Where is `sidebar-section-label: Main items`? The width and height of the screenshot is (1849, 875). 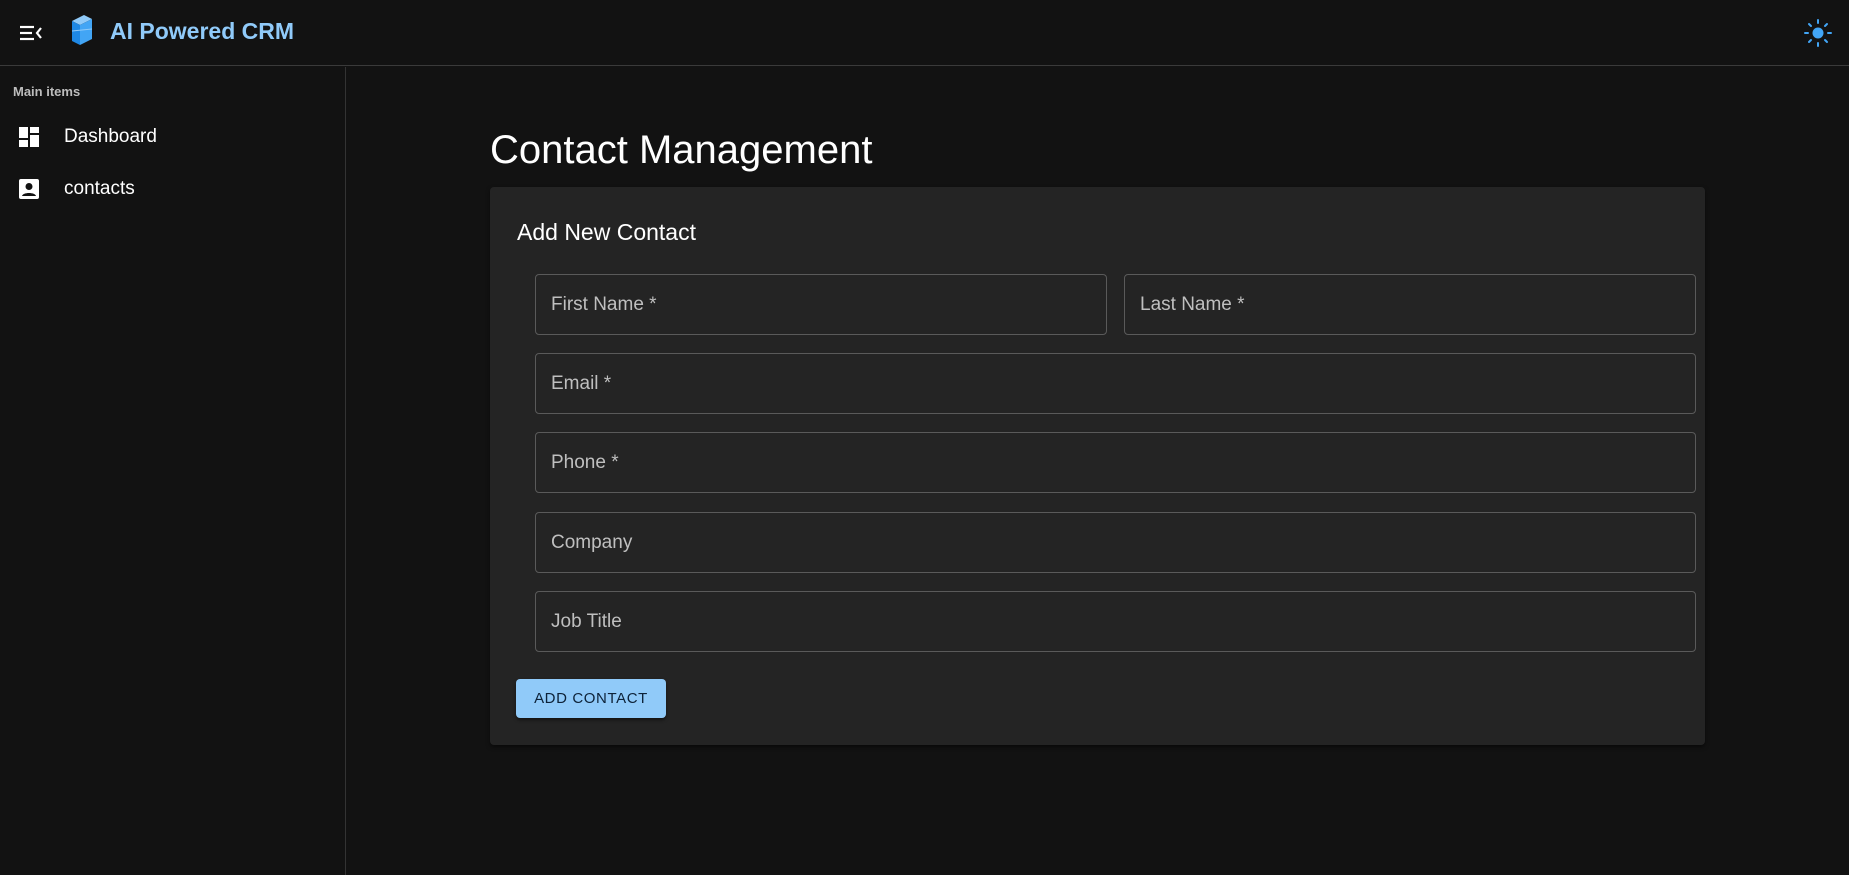 sidebar-section-label: Main items is located at coordinates (47, 91).